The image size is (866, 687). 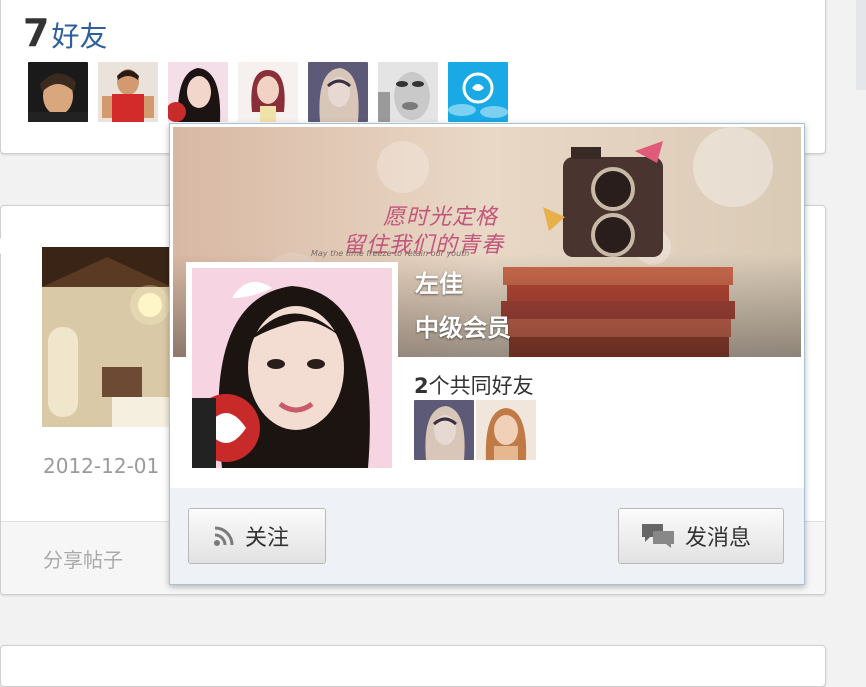 I want to click on friends-count: 7, so click(x=36, y=33).